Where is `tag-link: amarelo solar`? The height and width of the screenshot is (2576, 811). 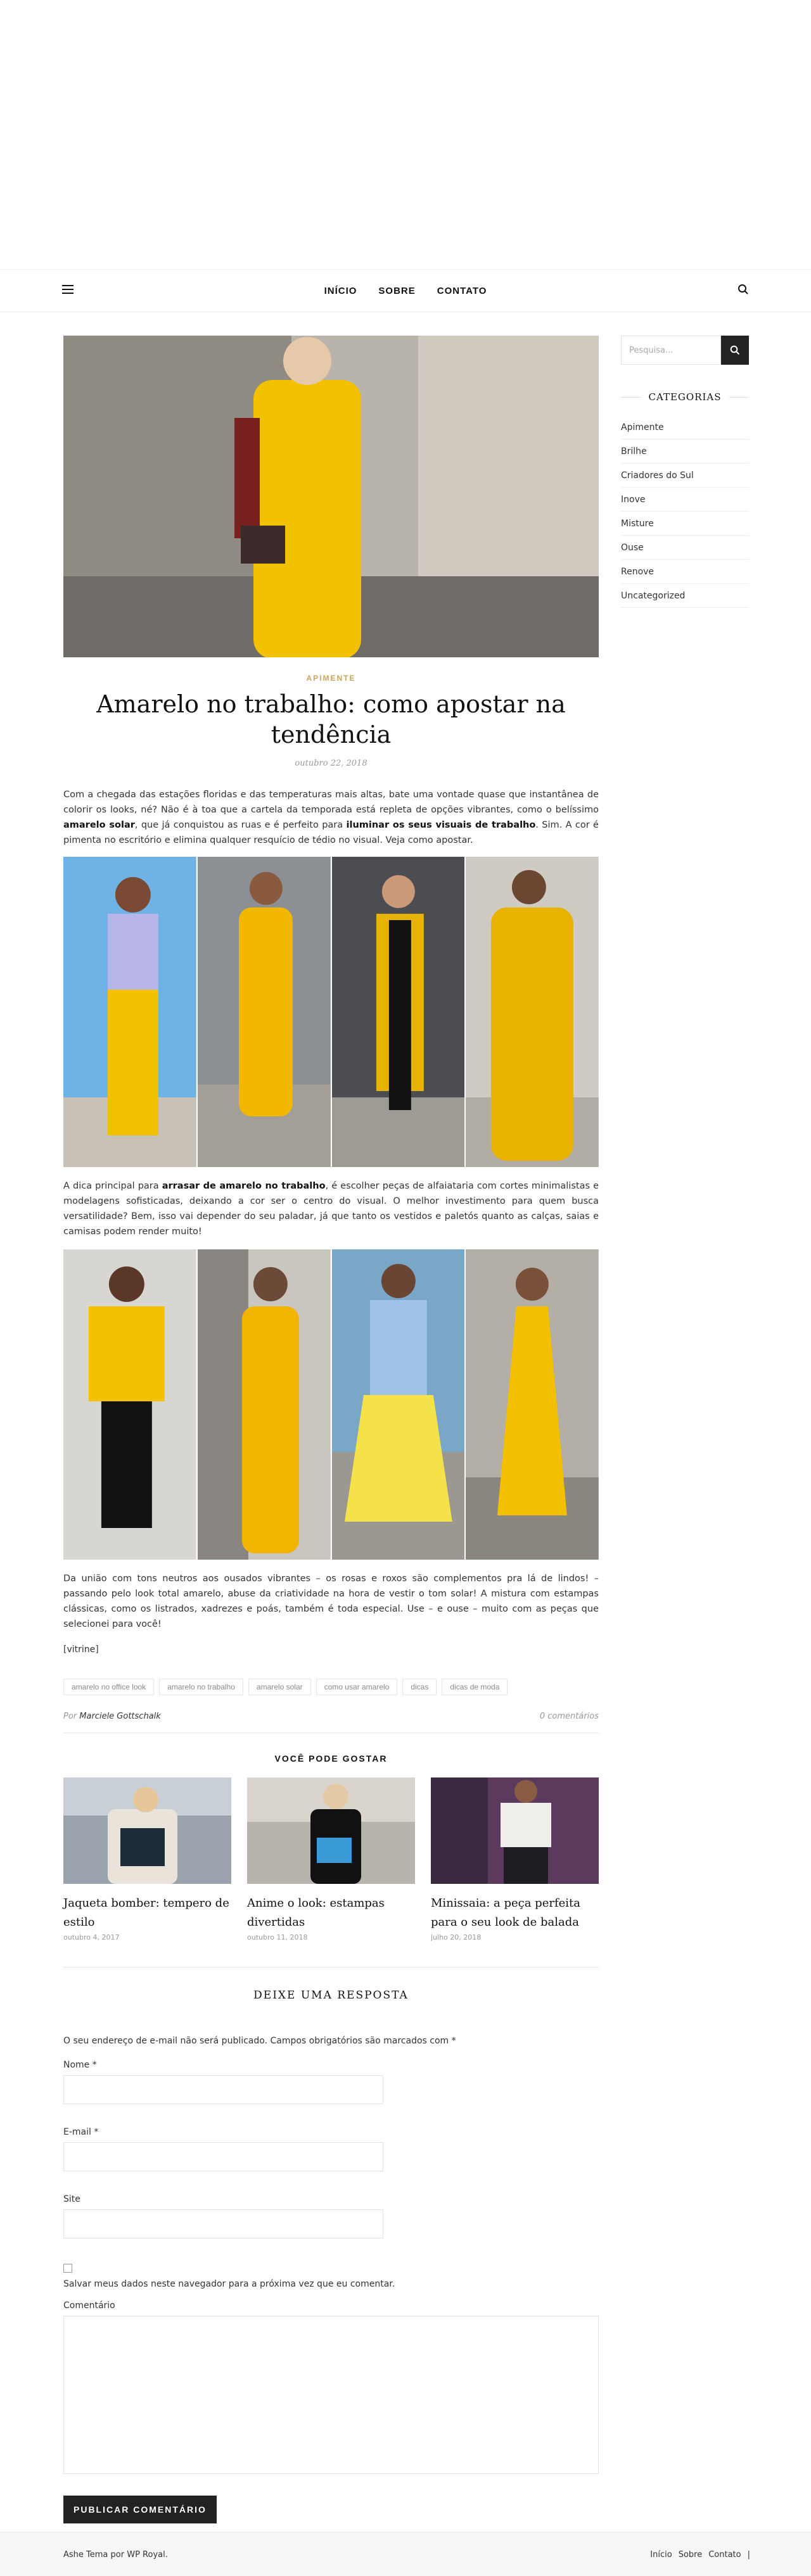 tag-link: amarelo solar is located at coordinates (279, 1687).